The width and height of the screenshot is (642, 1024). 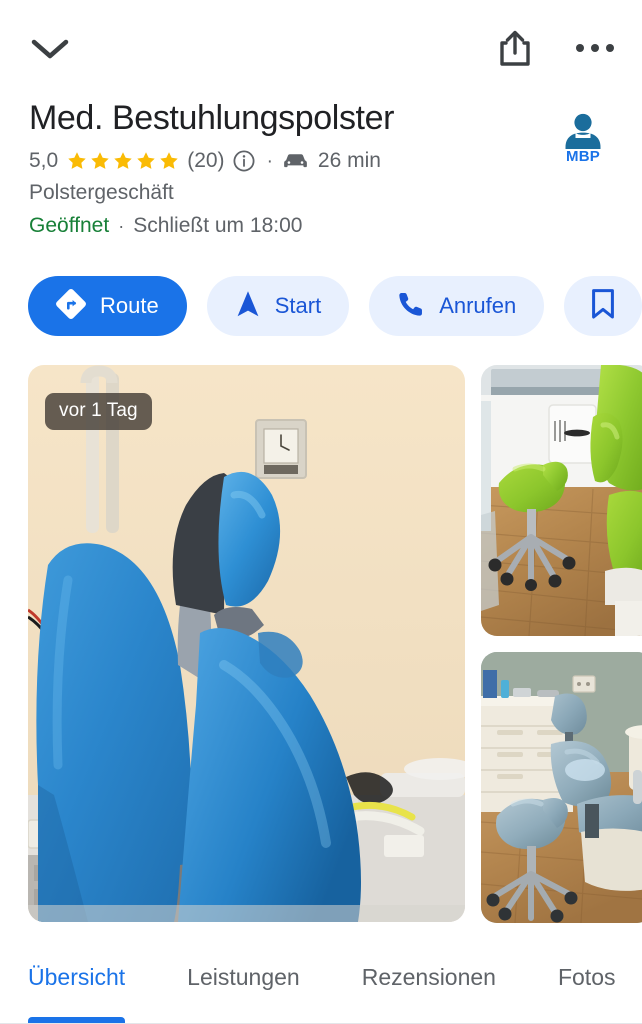 What do you see at coordinates (212, 118) in the screenshot?
I see `page-title: Med. Bestuhlungspolster` at bounding box center [212, 118].